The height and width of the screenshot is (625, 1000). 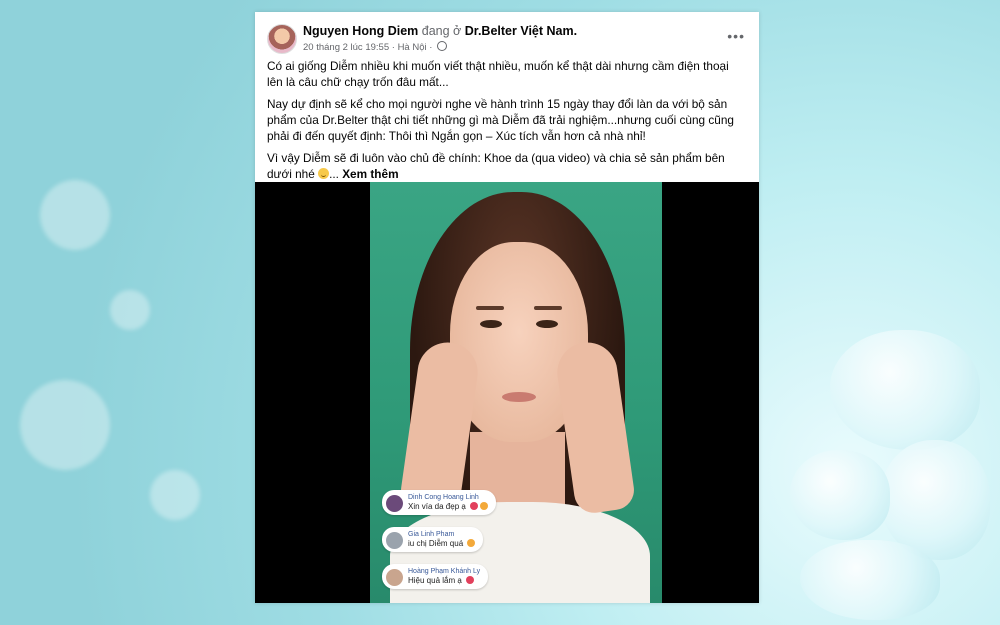 I want to click on video-comment: Hoàng Phạm Khánh Ly Hiệu quả lắm ạ, so click(x=435, y=576).